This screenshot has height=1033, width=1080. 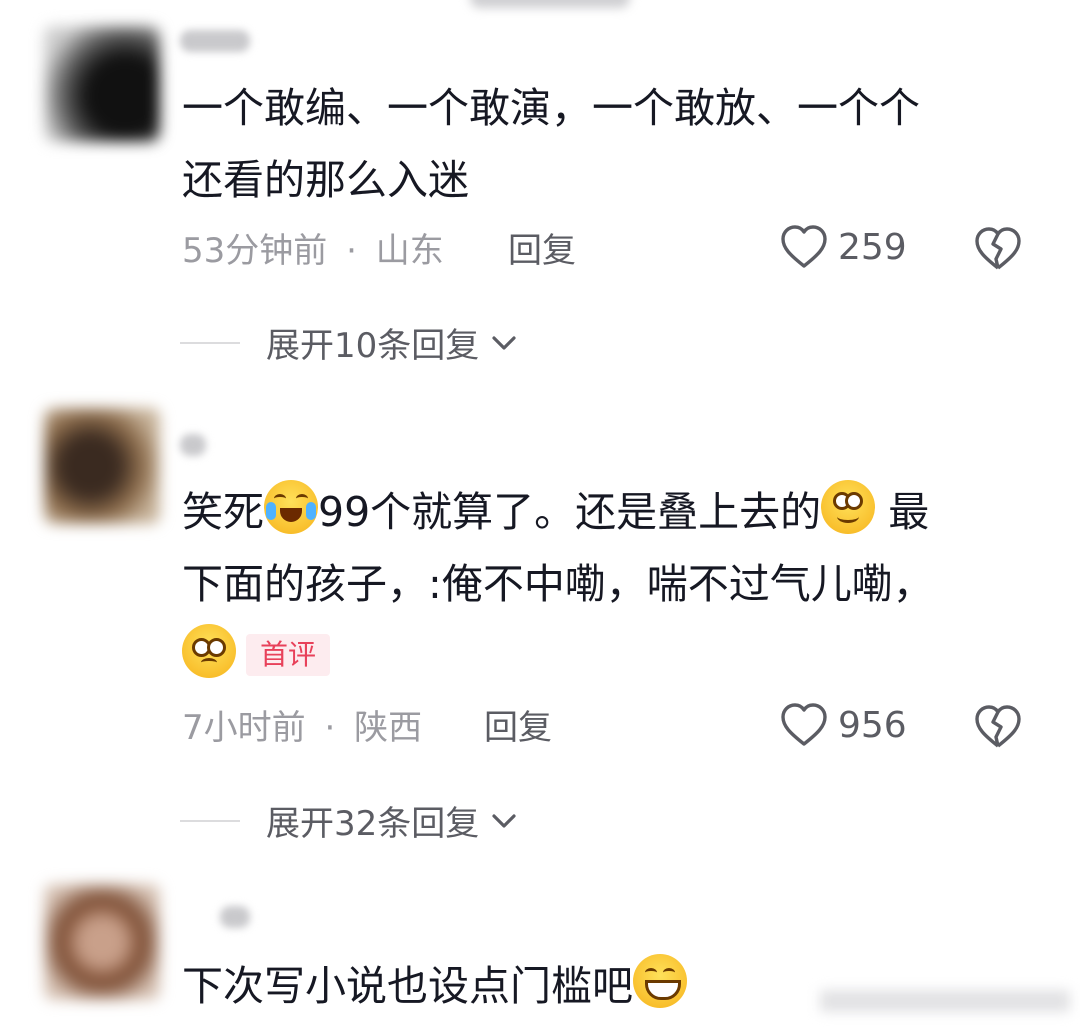 What do you see at coordinates (244, 728) in the screenshot?
I see `comment-time: 7小时前` at bounding box center [244, 728].